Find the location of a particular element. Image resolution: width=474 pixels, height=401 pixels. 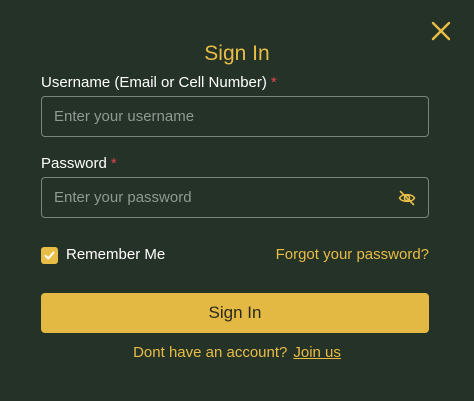

password-input is located at coordinates (235, 197).